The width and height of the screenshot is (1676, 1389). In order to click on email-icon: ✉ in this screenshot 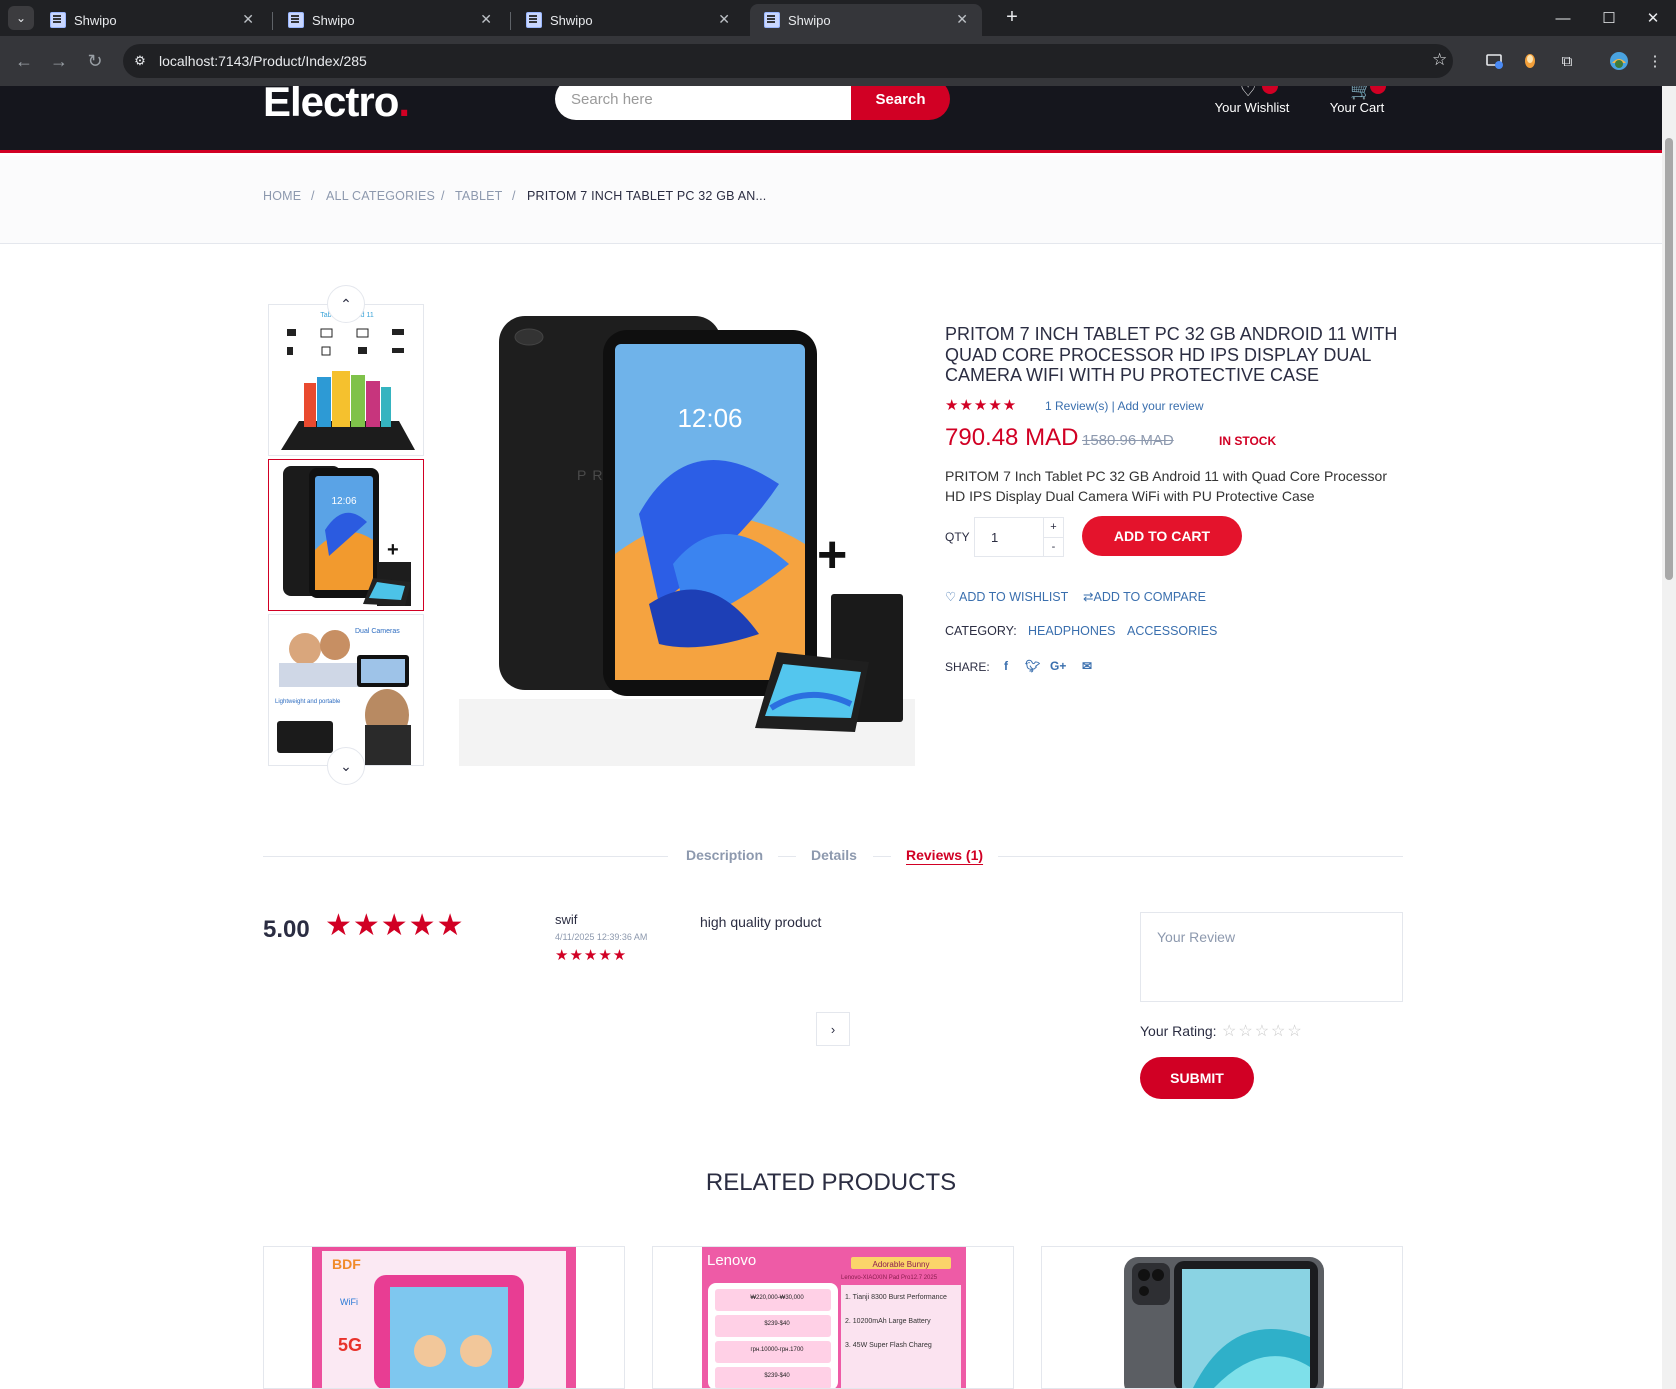, I will do `click(1087, 666)`.